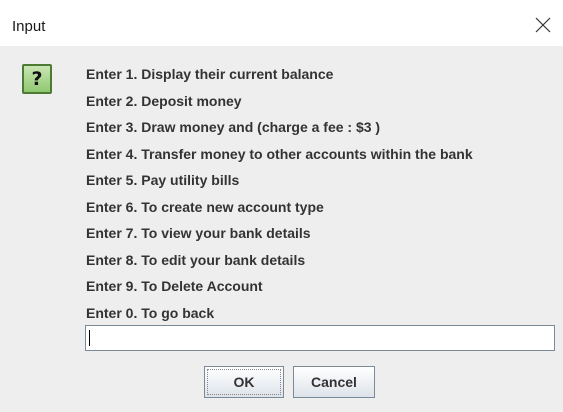 This screenshot has height=412, width=563. I want to click on cancel-button: Cancel, so click(334, 382).